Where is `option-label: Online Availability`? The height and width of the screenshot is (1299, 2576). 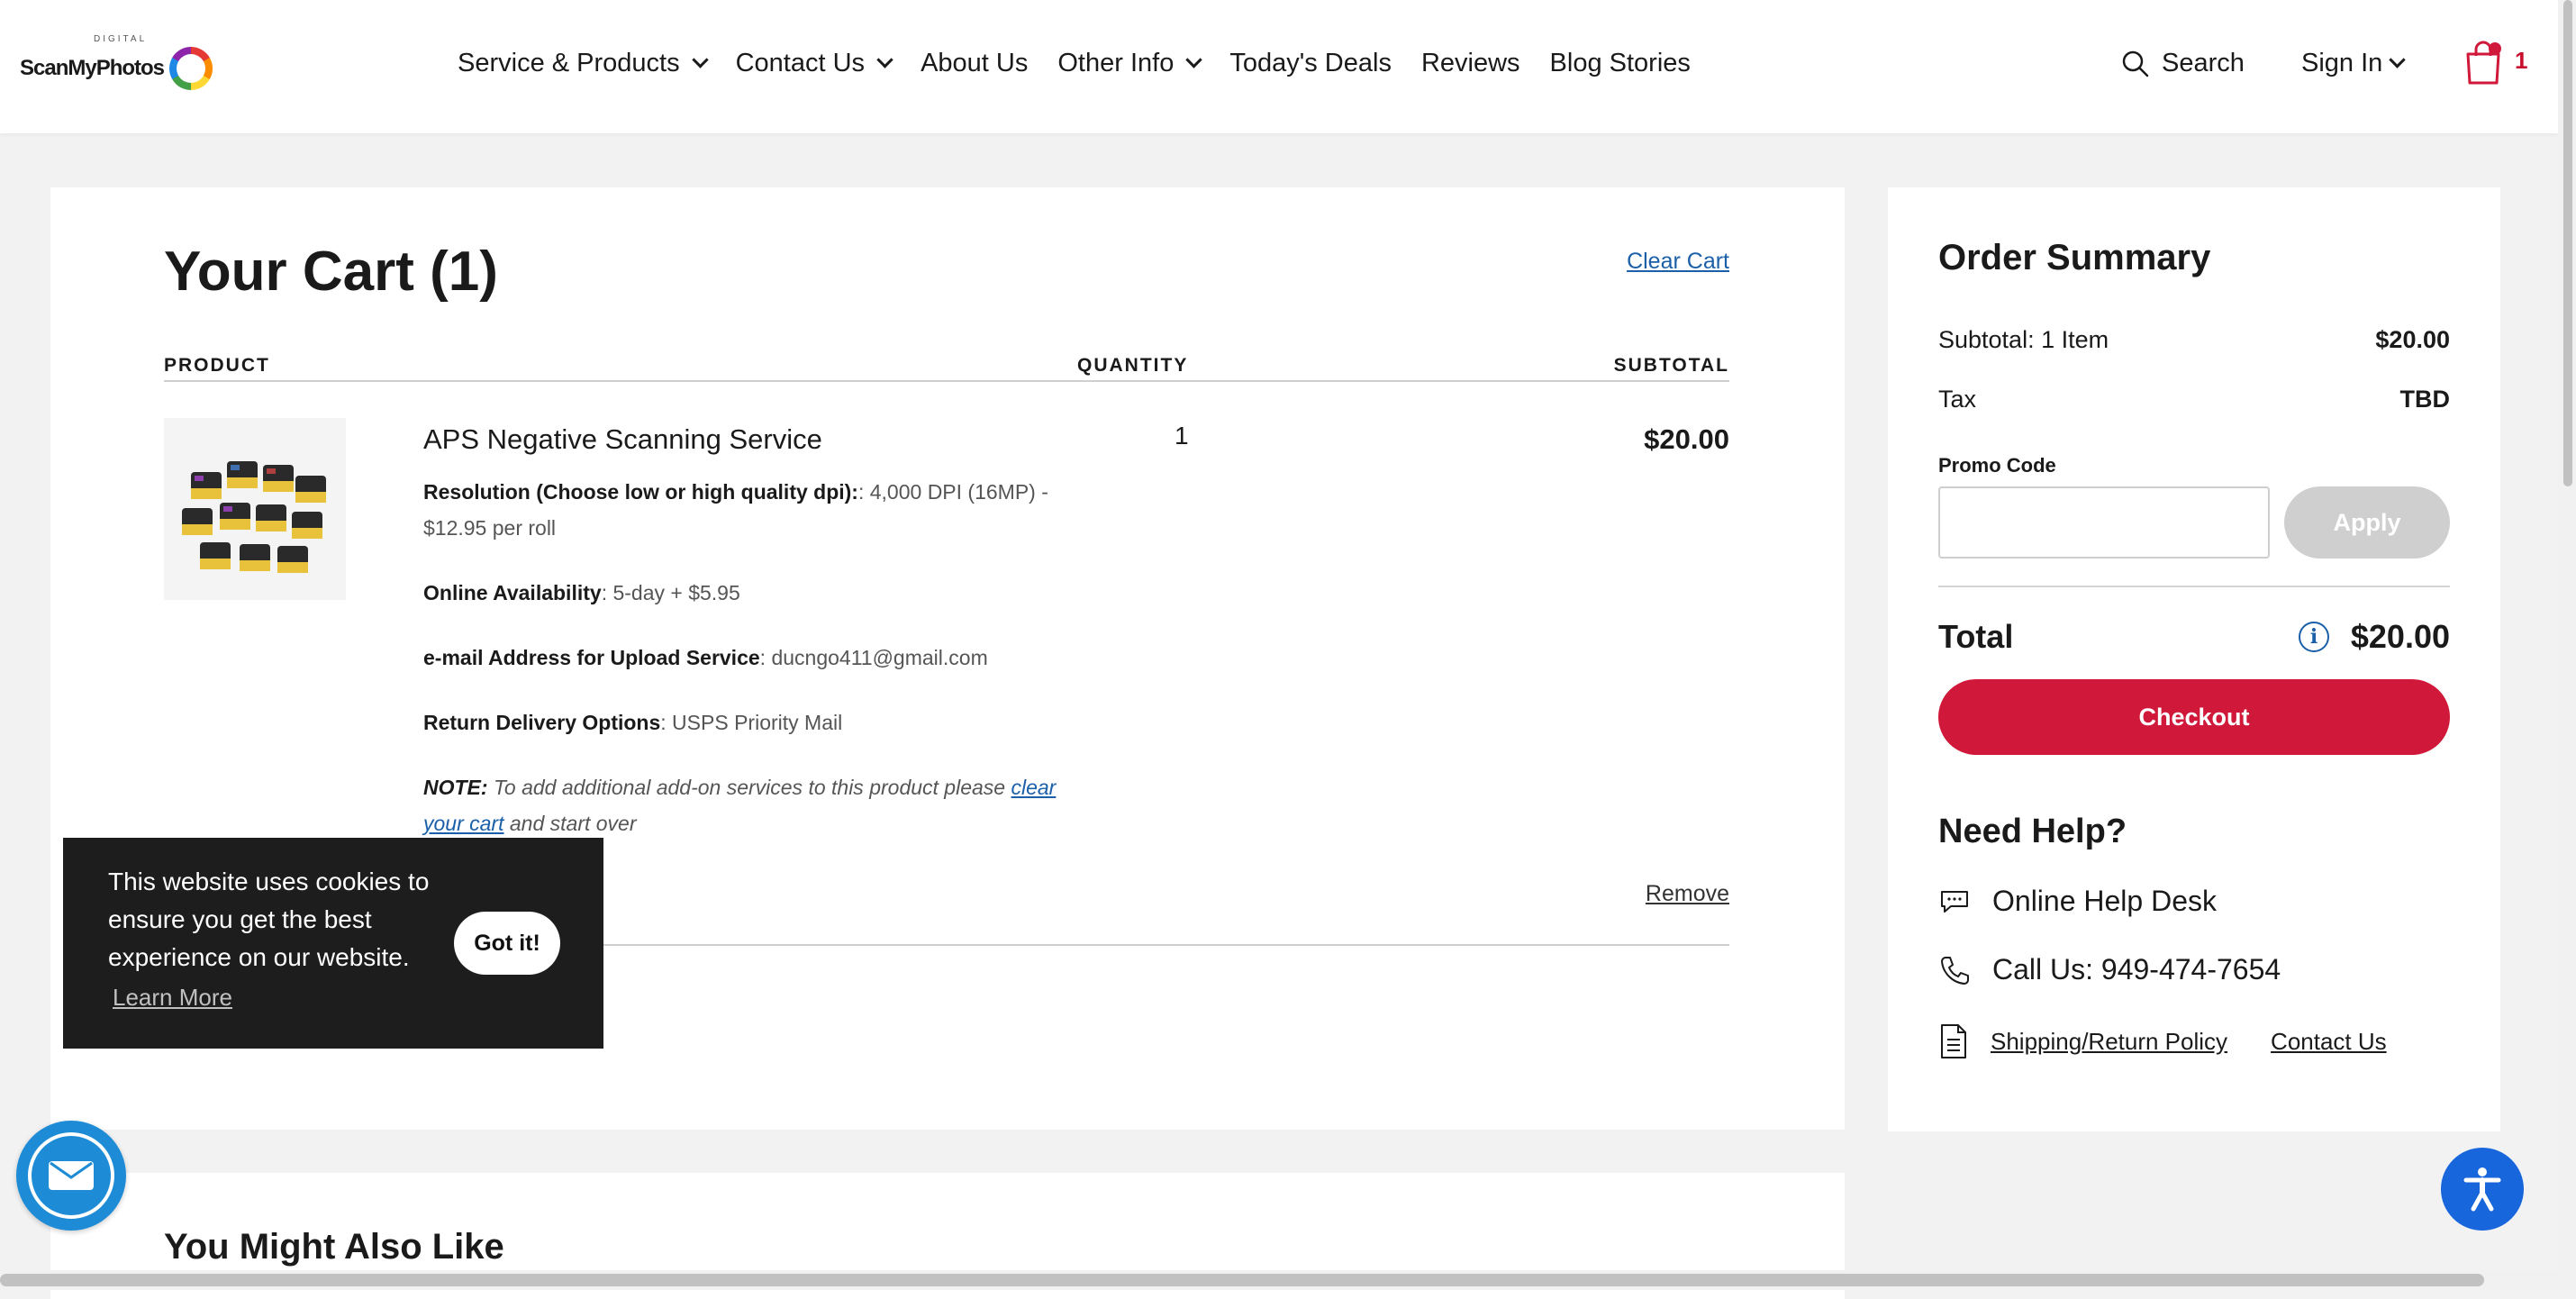
option-label: Online Availability is located at coordinates (512, 592).